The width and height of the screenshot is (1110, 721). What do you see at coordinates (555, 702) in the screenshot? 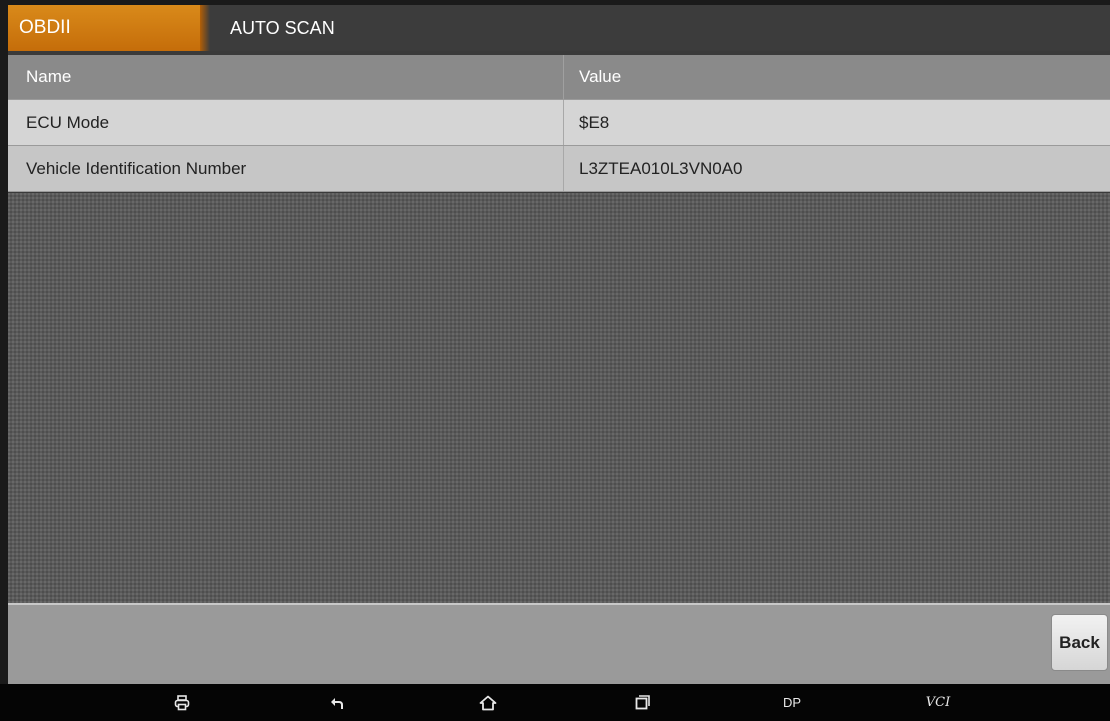
I see `android-nav-bar: DP VCI` at bounding box center [555, 702].